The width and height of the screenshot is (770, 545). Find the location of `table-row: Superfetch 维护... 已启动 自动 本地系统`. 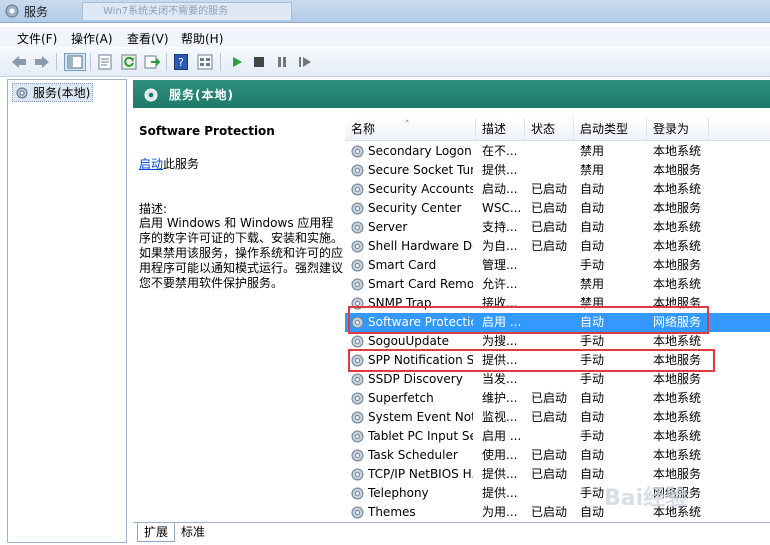

table-row: Superfetch 维护... 已启动 自动 本地系统 is located at coordinates (557, 398).